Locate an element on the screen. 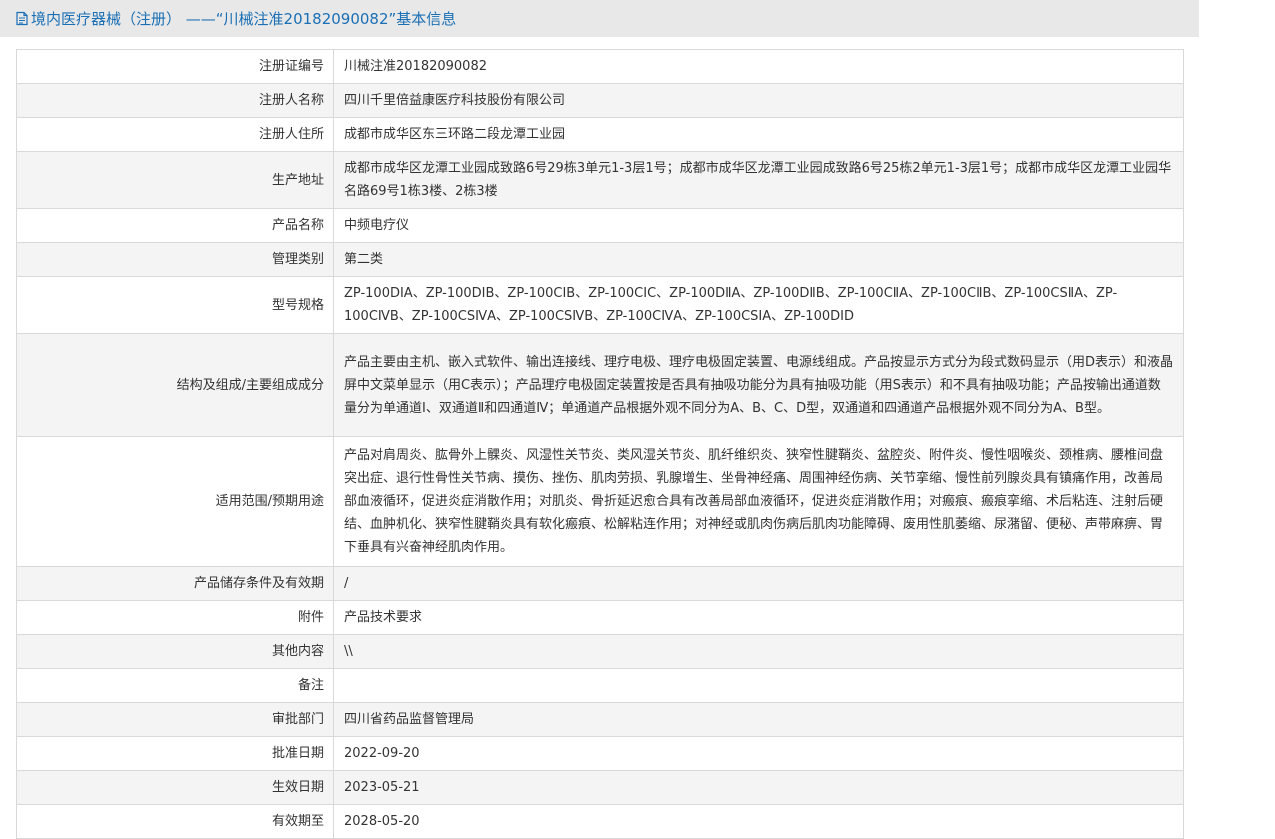  row-label: 产品储存条件及有效期 is located at coordinates (175, 583).